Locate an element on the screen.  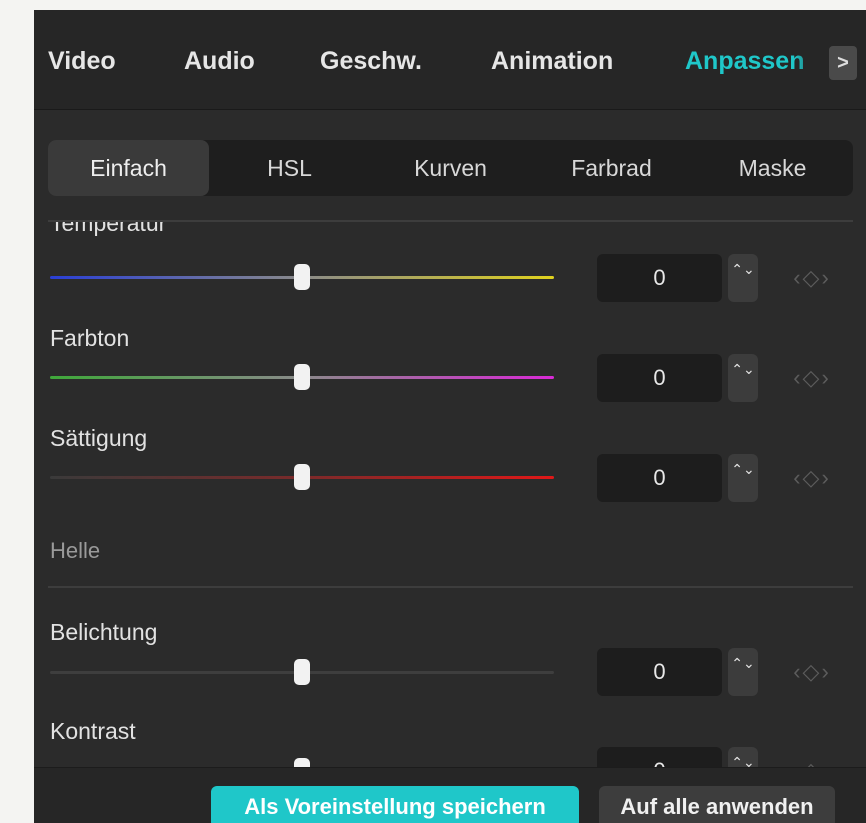
subtab-curves: Kurven is located at coordinates (450, 168).